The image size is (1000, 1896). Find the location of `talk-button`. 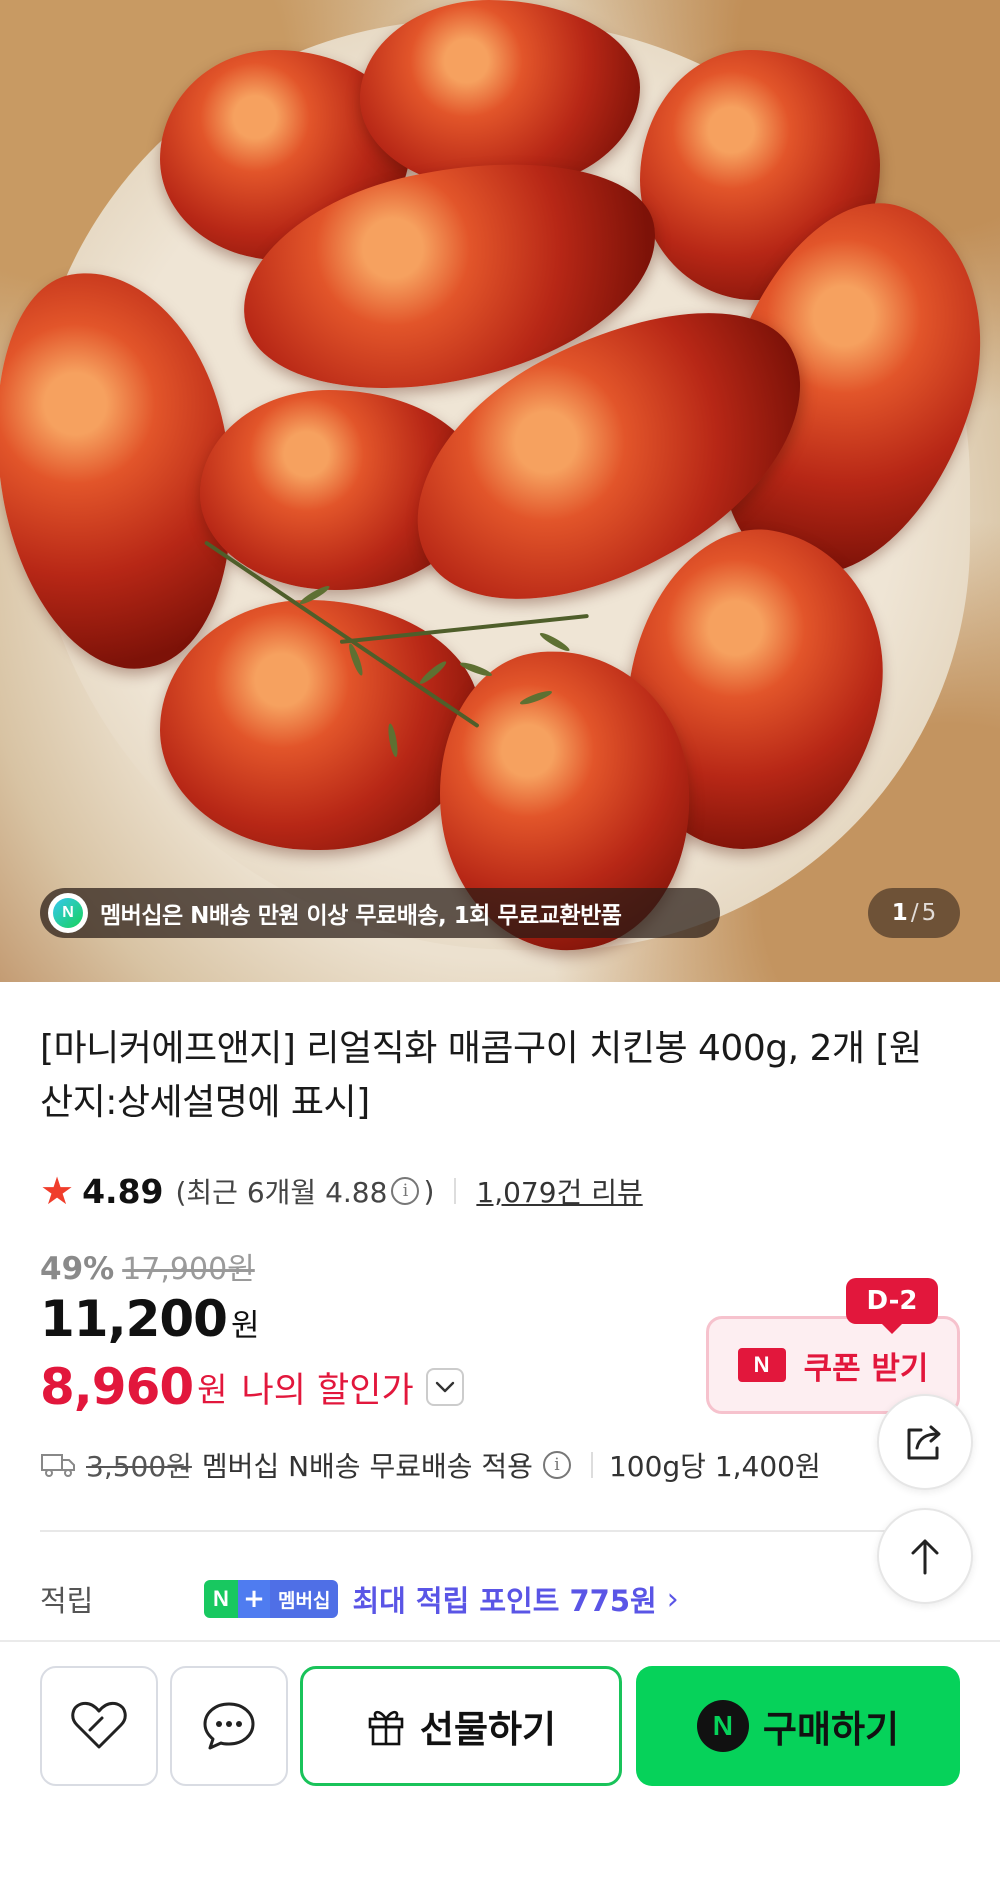

talk-button is located at coordinates (229, 1726).